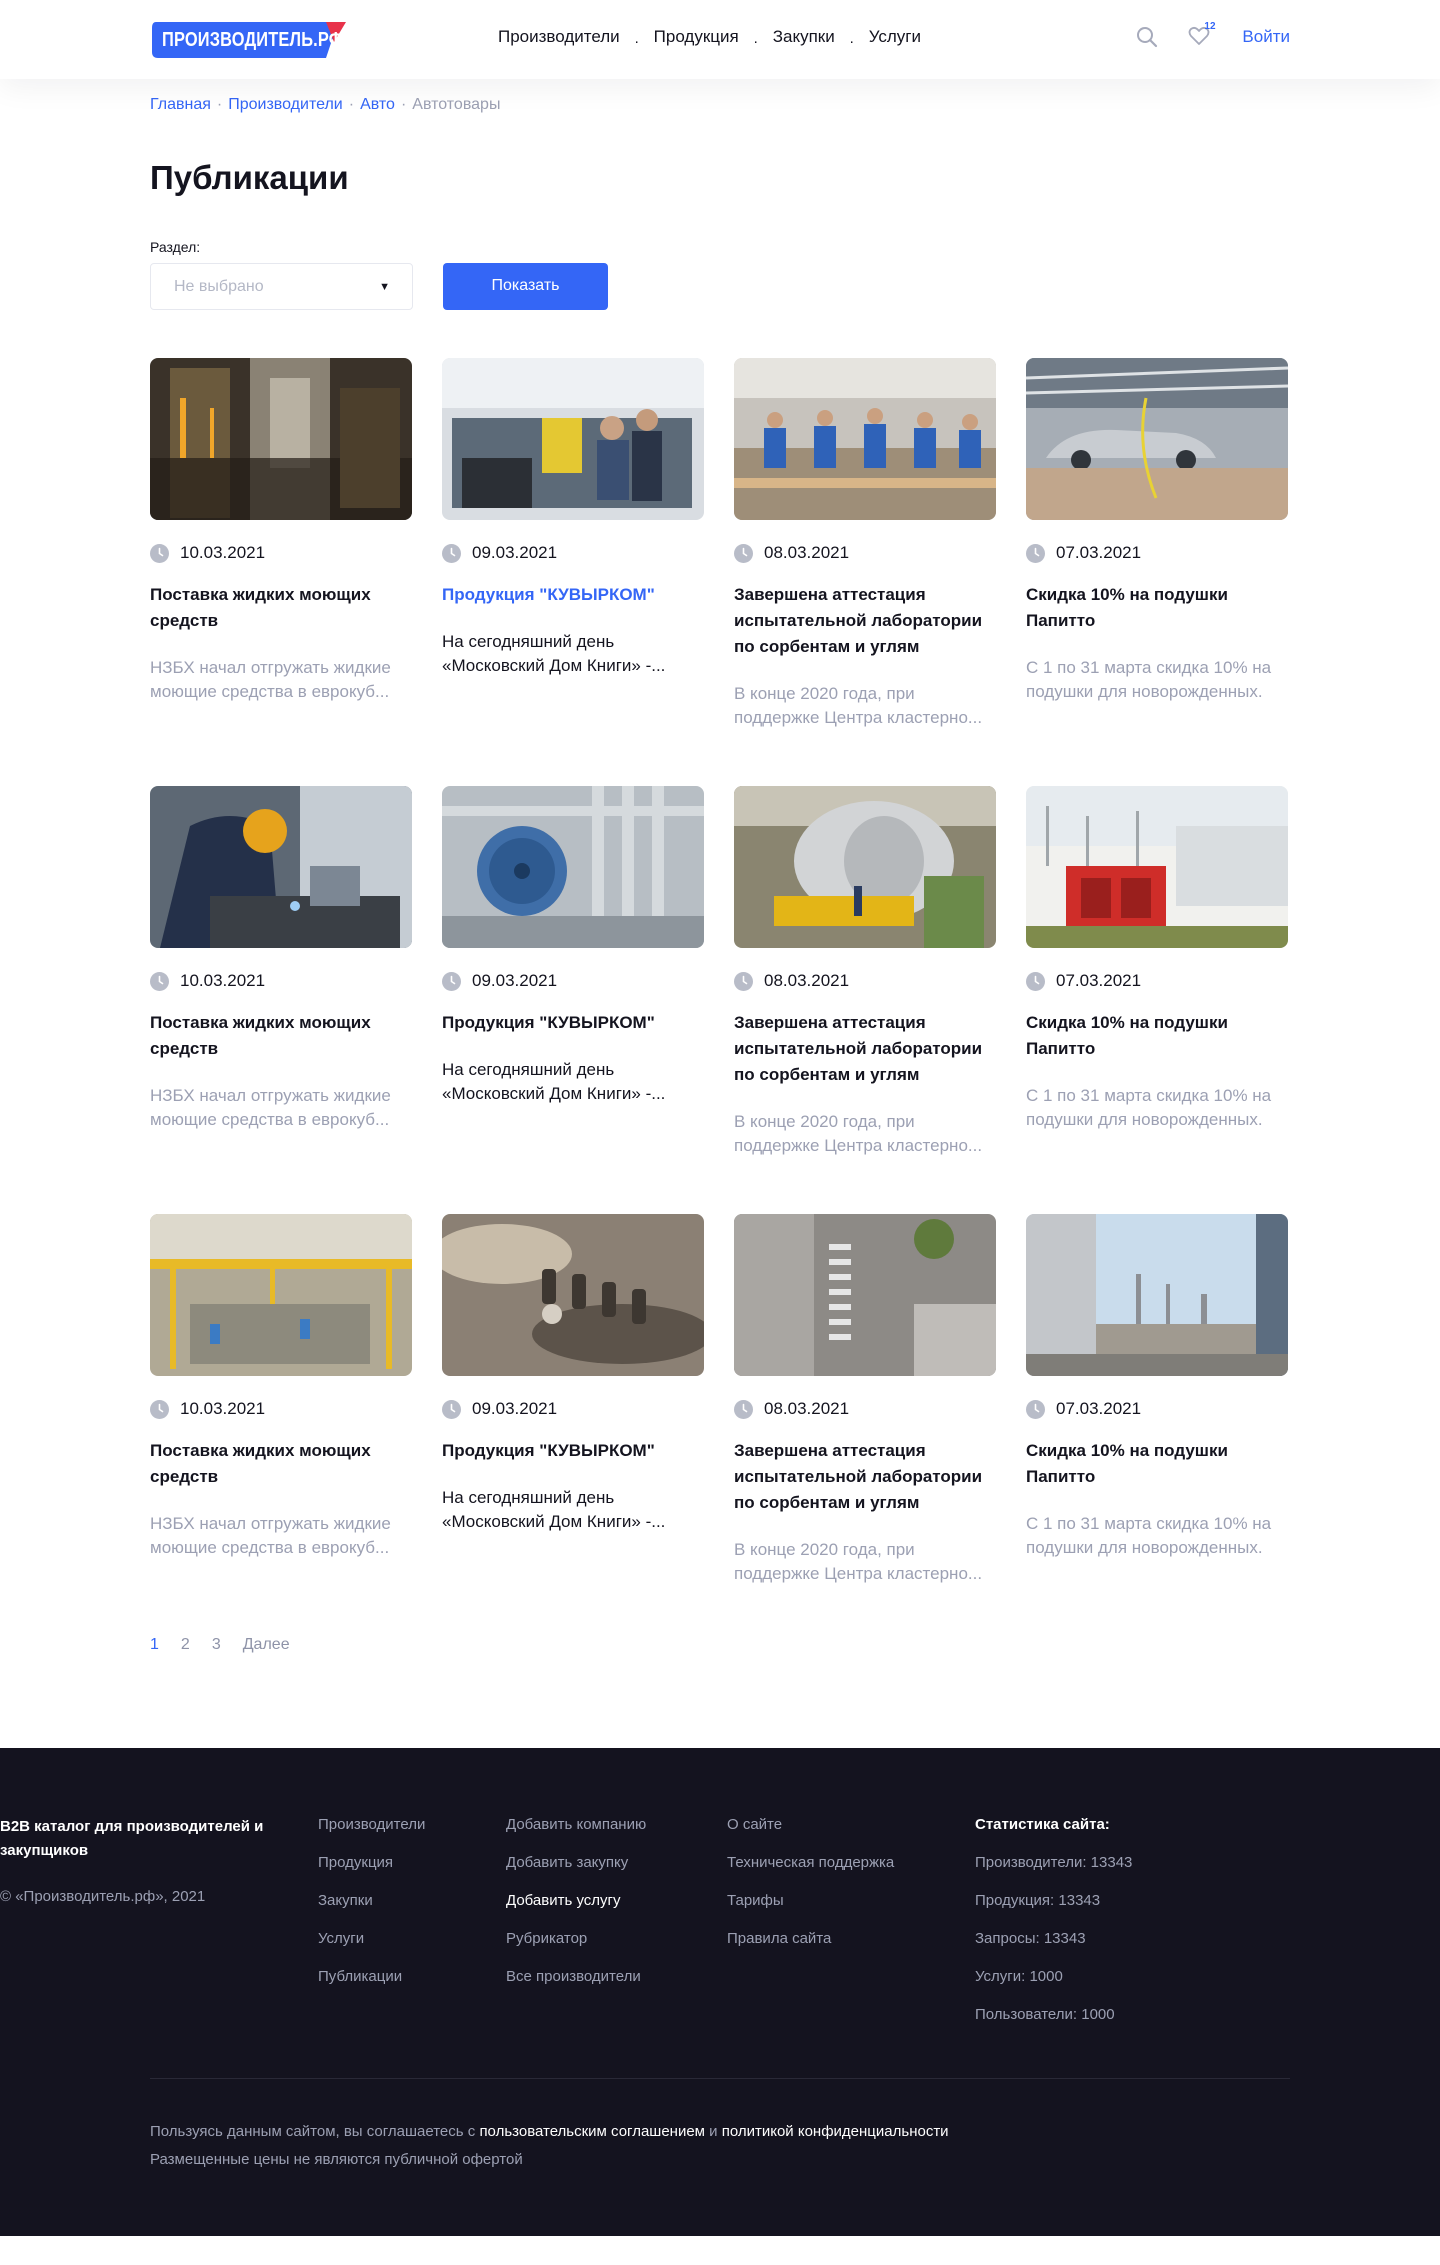  What do you see at coordinates (1099, 980) in the screenshot?
I see `date-text: 07.03.2021` at bounding box center [1099, 980].